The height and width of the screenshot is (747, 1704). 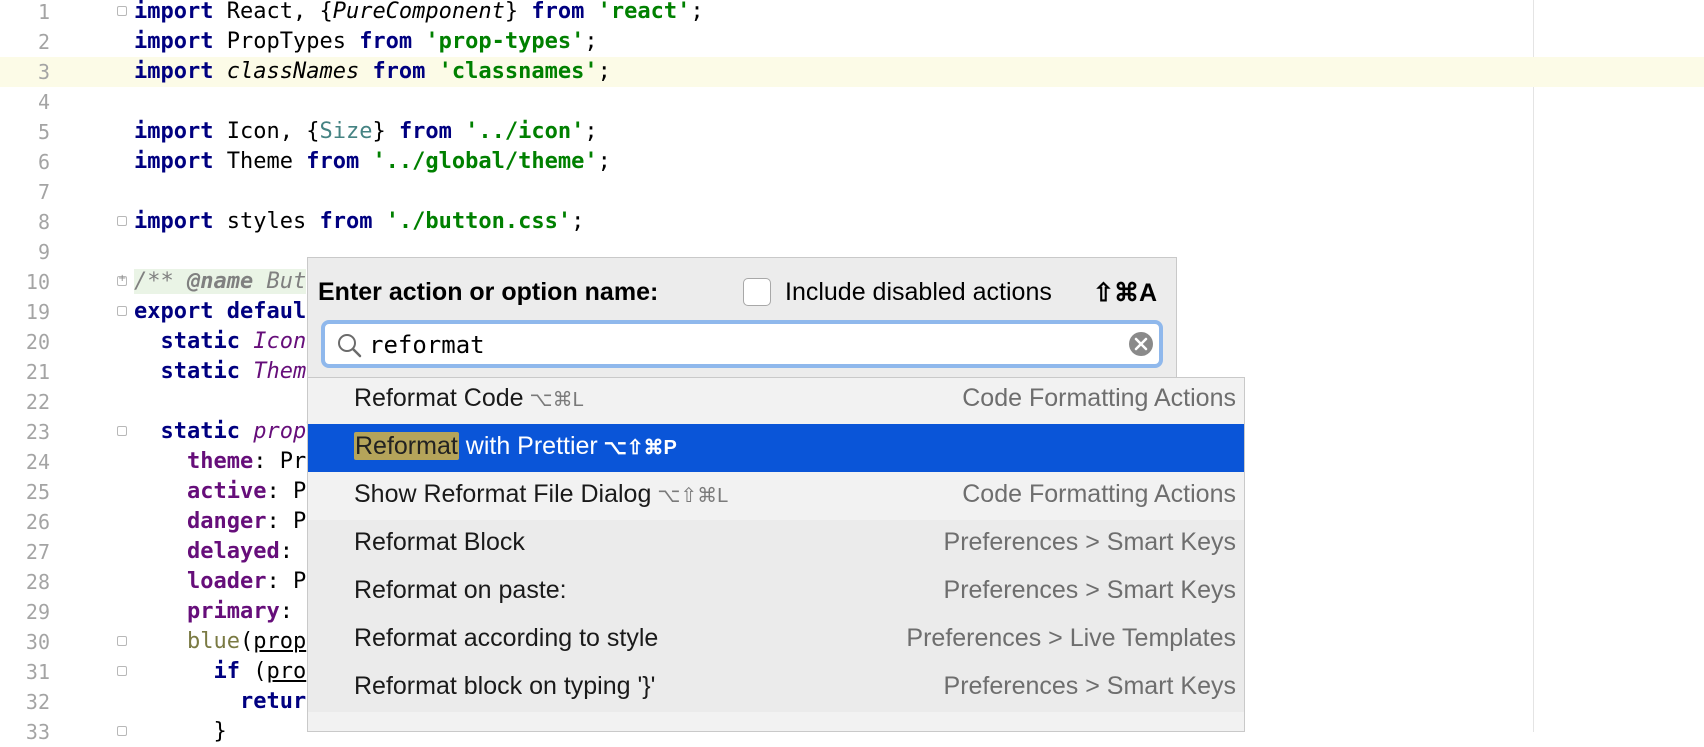 I want to click on line-number: 10, so click(x=37, y=282).